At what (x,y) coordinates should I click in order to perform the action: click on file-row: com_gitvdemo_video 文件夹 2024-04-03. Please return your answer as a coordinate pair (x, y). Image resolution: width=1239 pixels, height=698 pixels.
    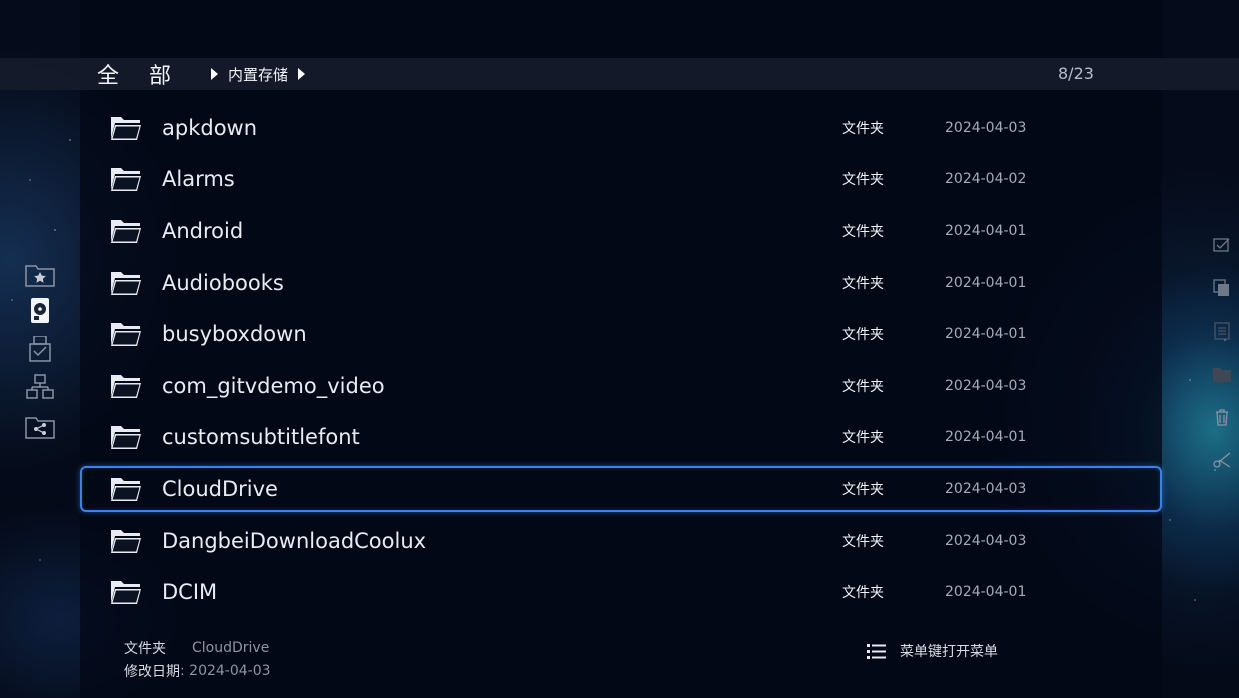
    Looking at the image, I should click on (621, 386).